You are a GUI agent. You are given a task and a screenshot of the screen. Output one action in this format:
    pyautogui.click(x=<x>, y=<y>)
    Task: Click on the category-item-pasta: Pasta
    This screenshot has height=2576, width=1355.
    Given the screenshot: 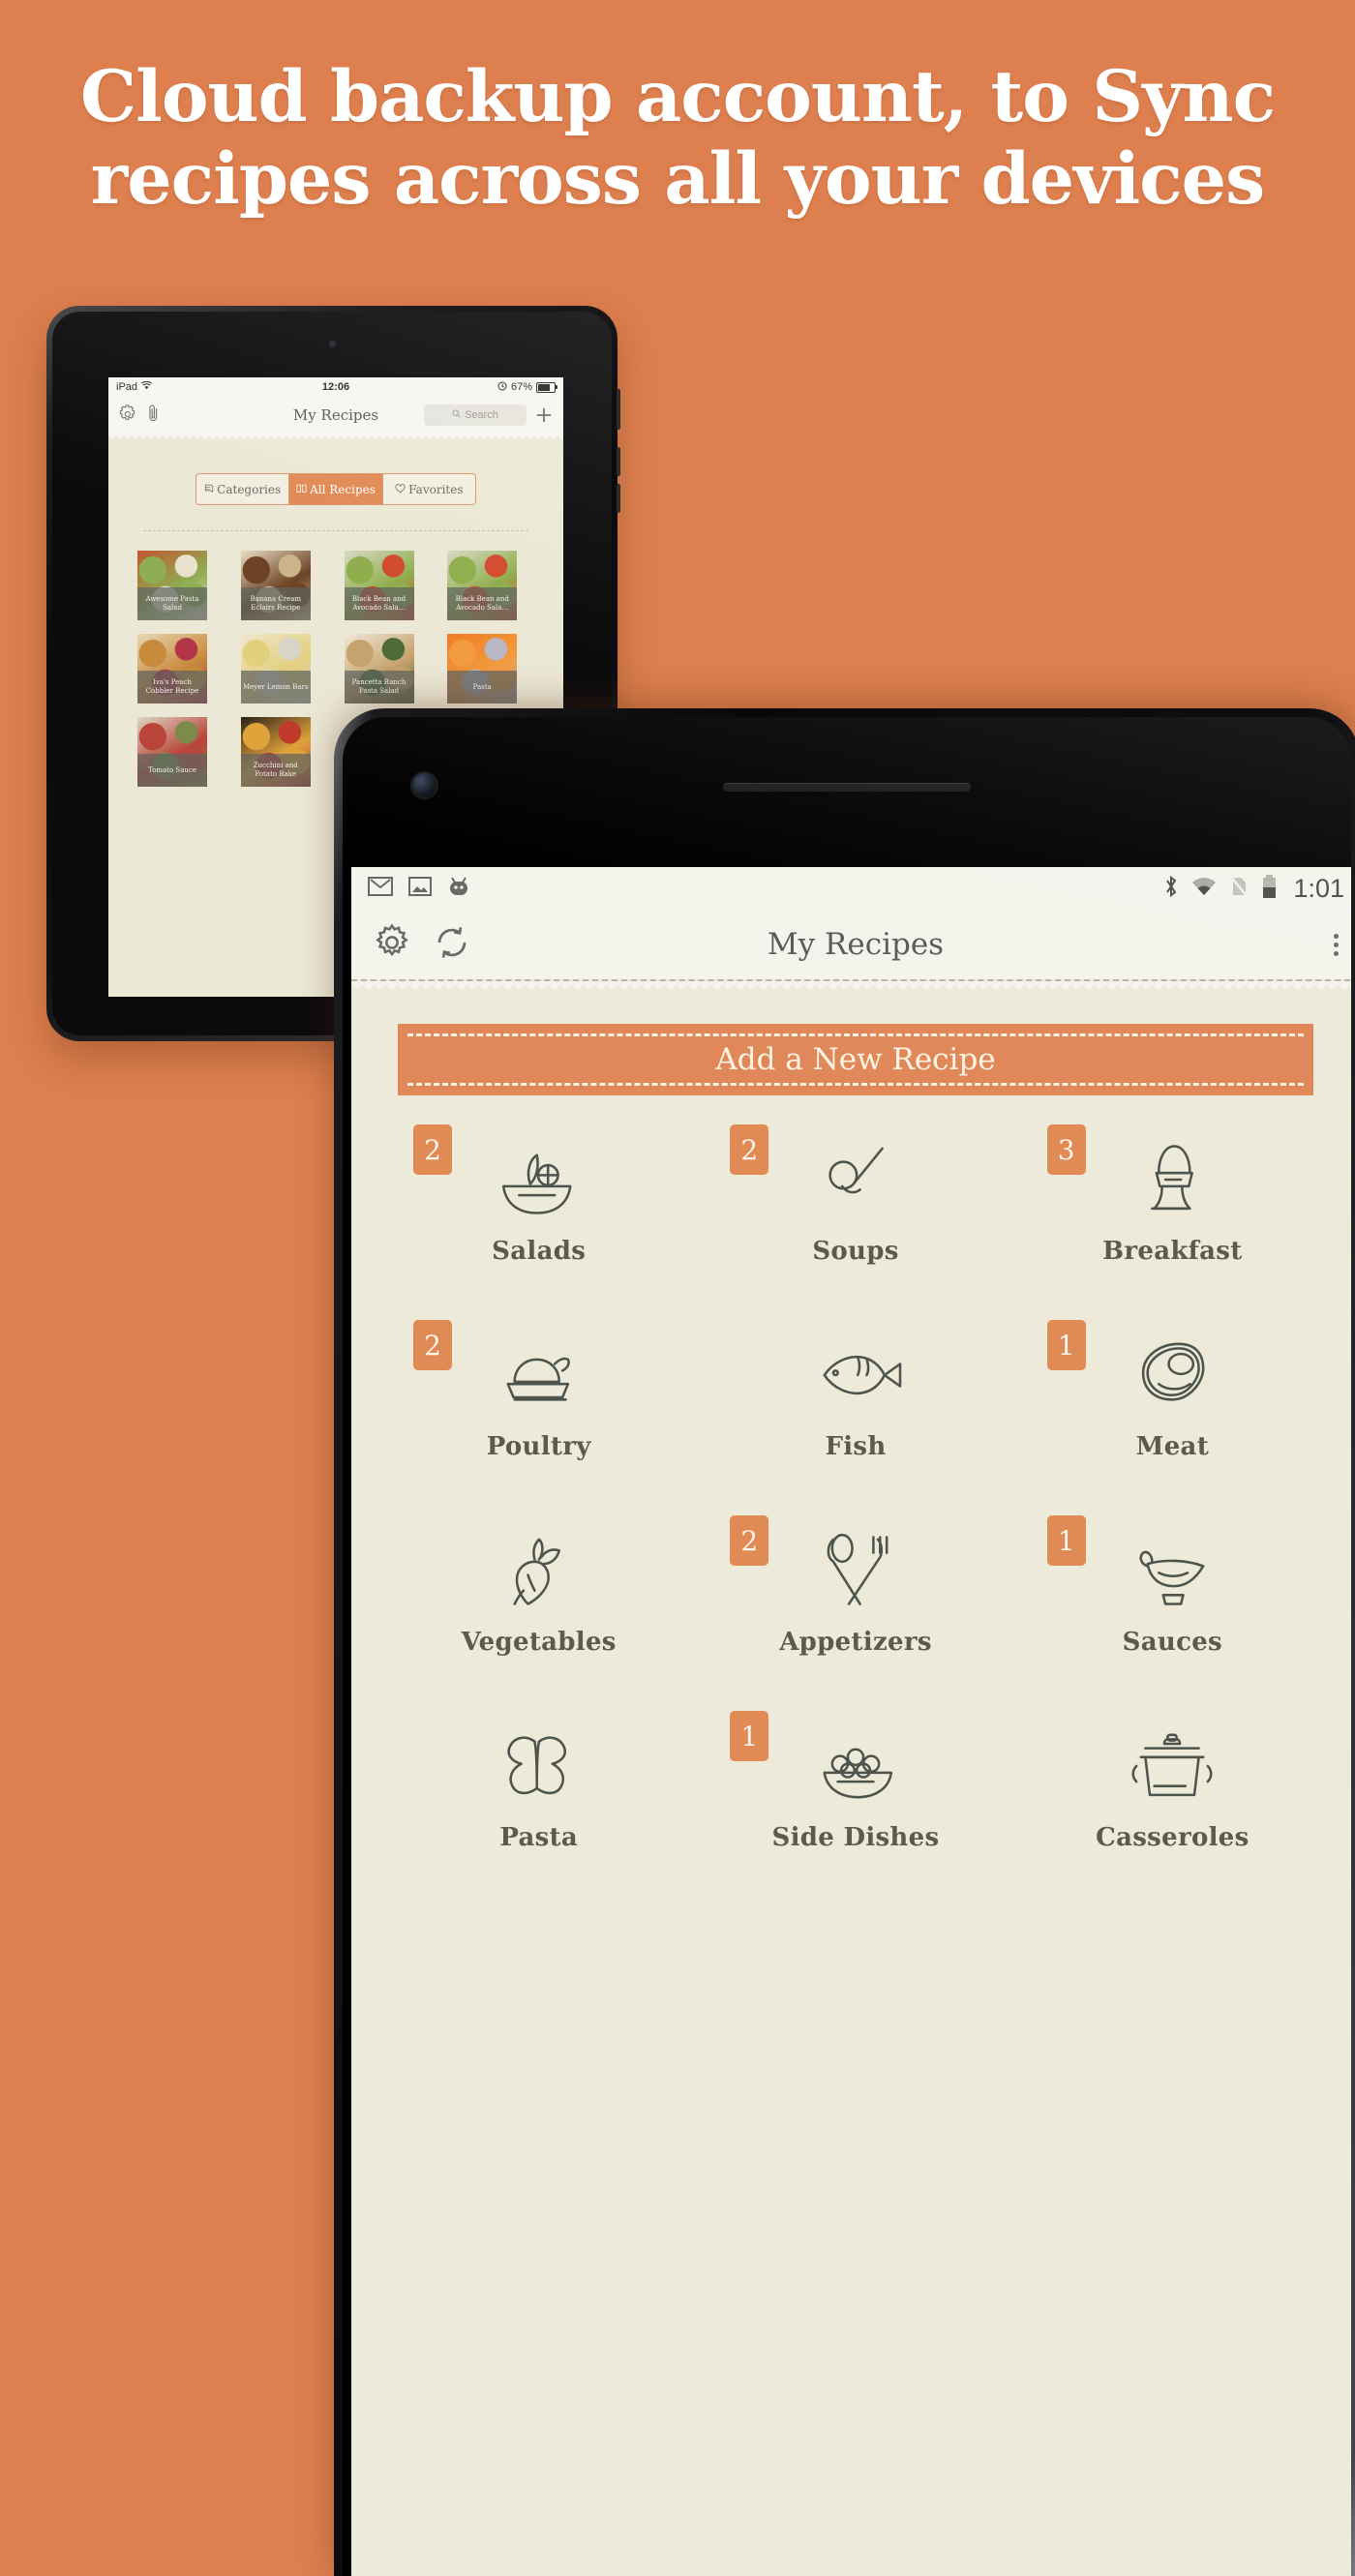 What is the action you would take?
    pyautogui.click(x=538, y=1796)
    